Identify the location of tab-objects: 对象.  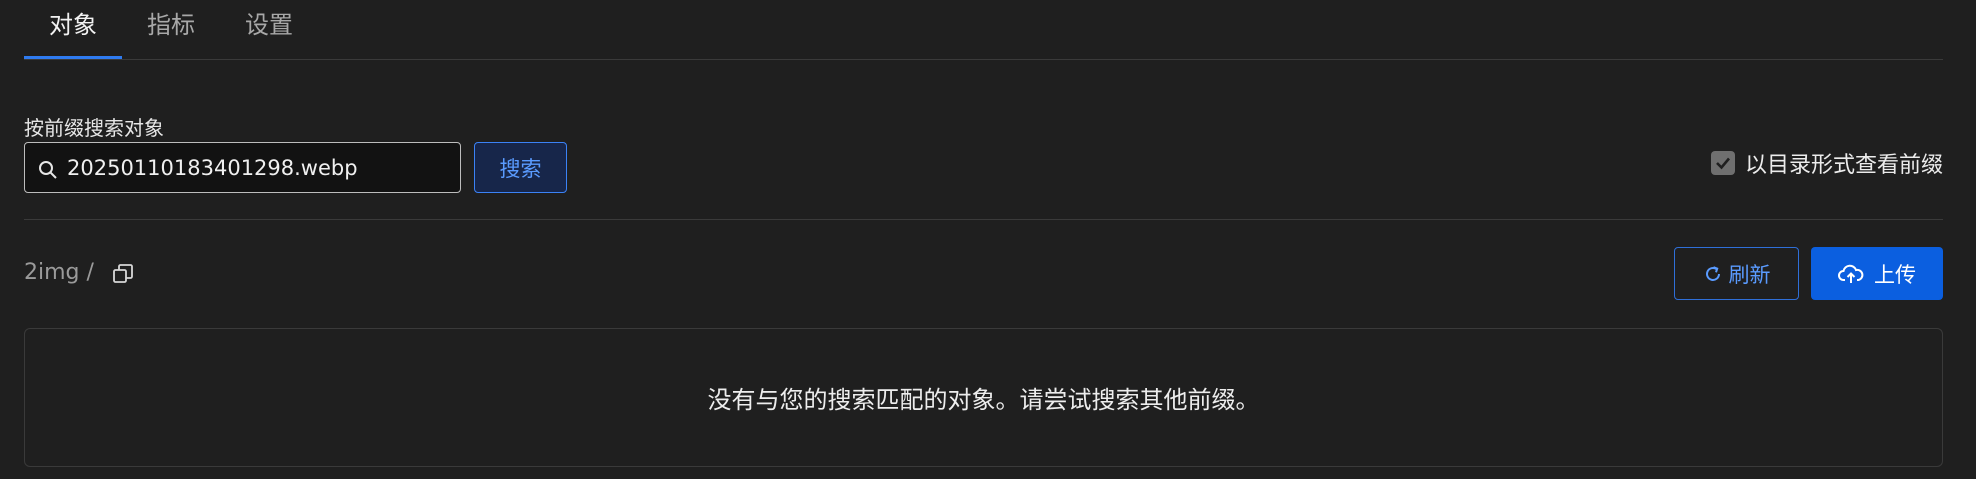
(73, 29).